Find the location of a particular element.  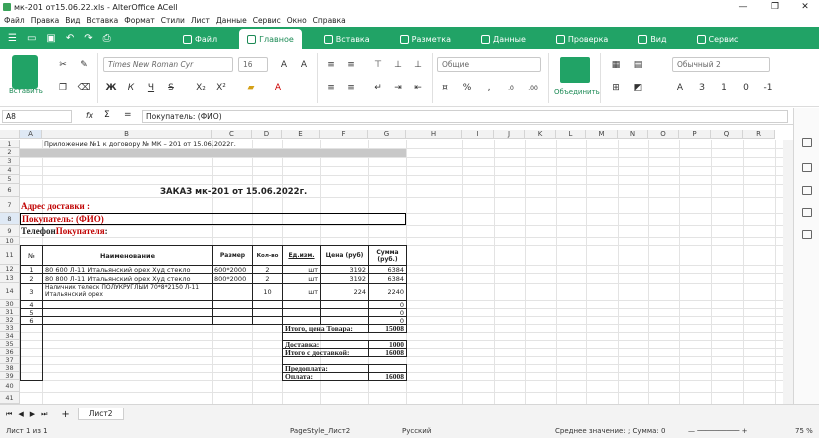

align-center-icon: ≡ is located at coordinates (351, 65).